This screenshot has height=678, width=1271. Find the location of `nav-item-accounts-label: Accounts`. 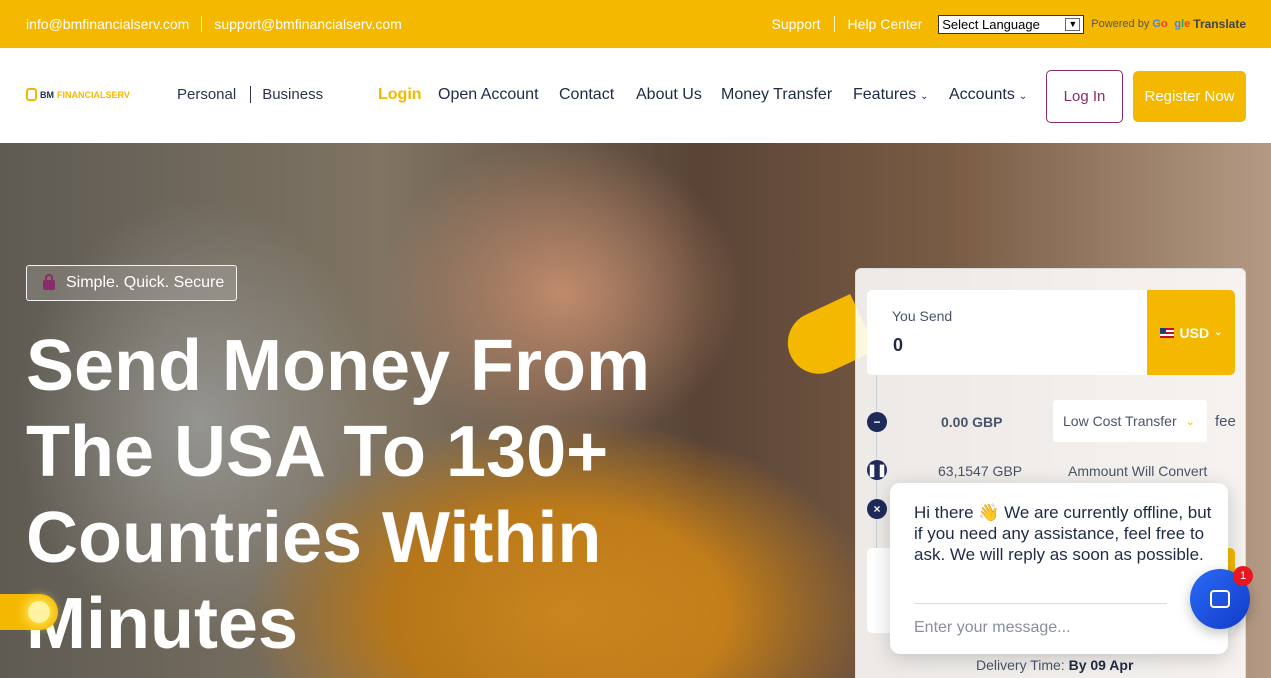

nav-item-accounts-label: Accounts is located at coordinates (982, 94).